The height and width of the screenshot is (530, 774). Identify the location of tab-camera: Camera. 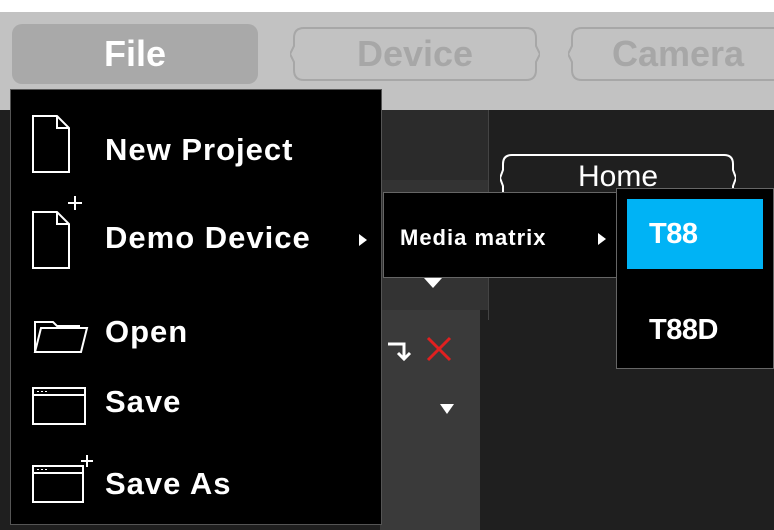
(671, 54).